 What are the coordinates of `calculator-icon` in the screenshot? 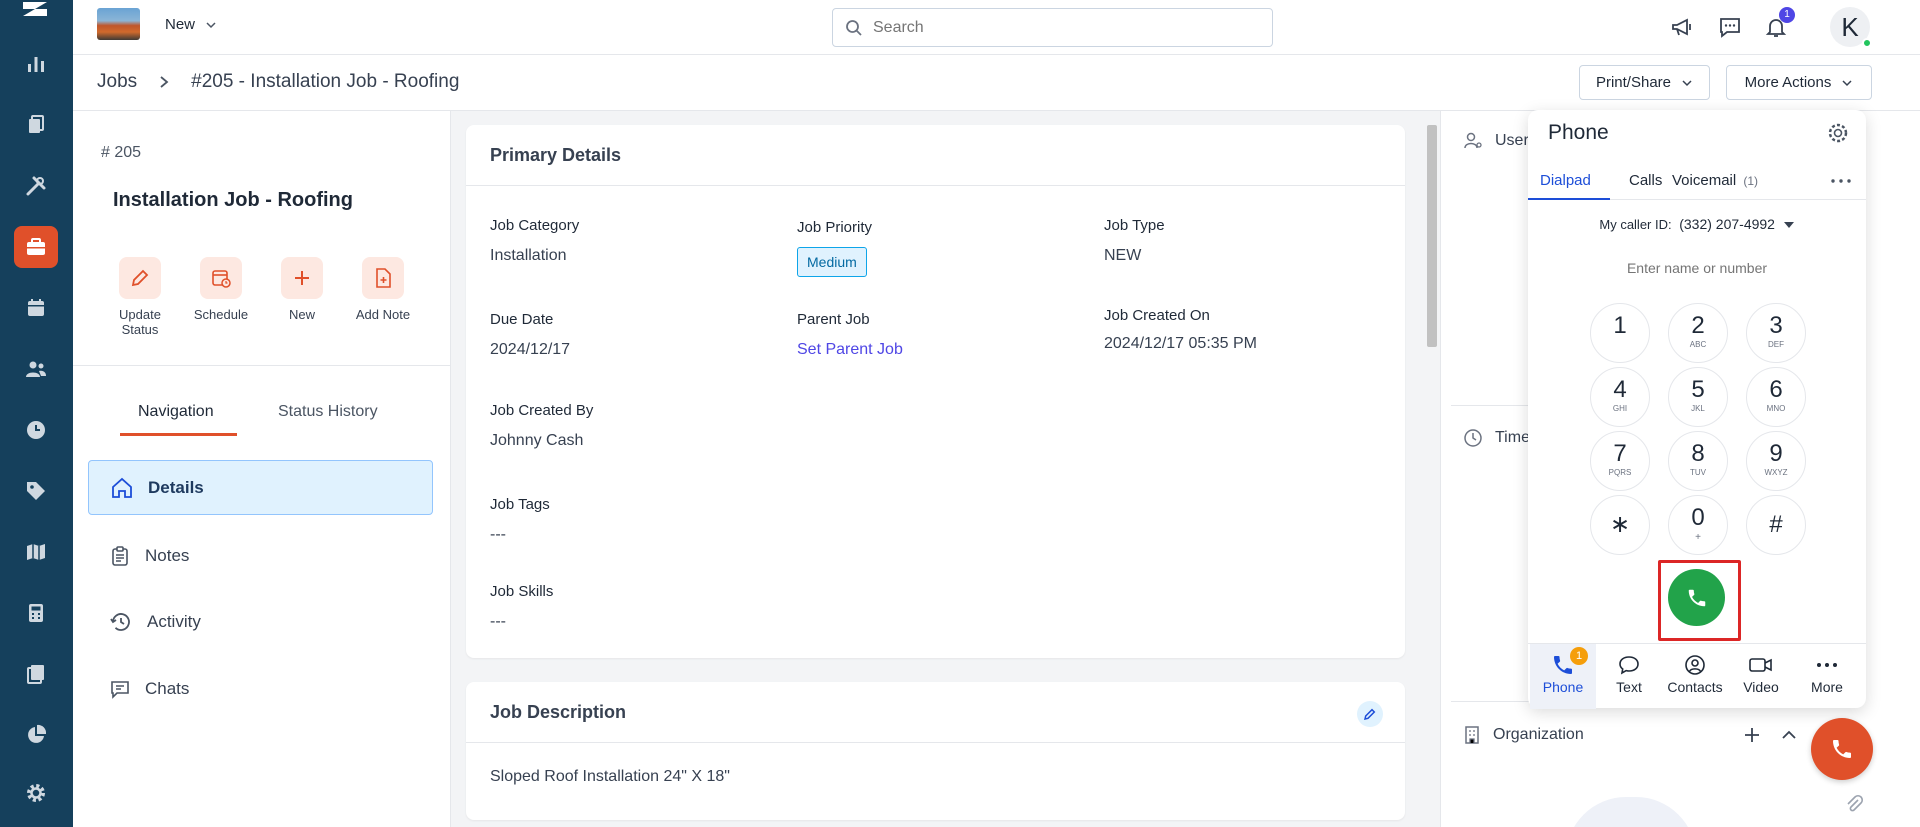 It's located at (36, 613).